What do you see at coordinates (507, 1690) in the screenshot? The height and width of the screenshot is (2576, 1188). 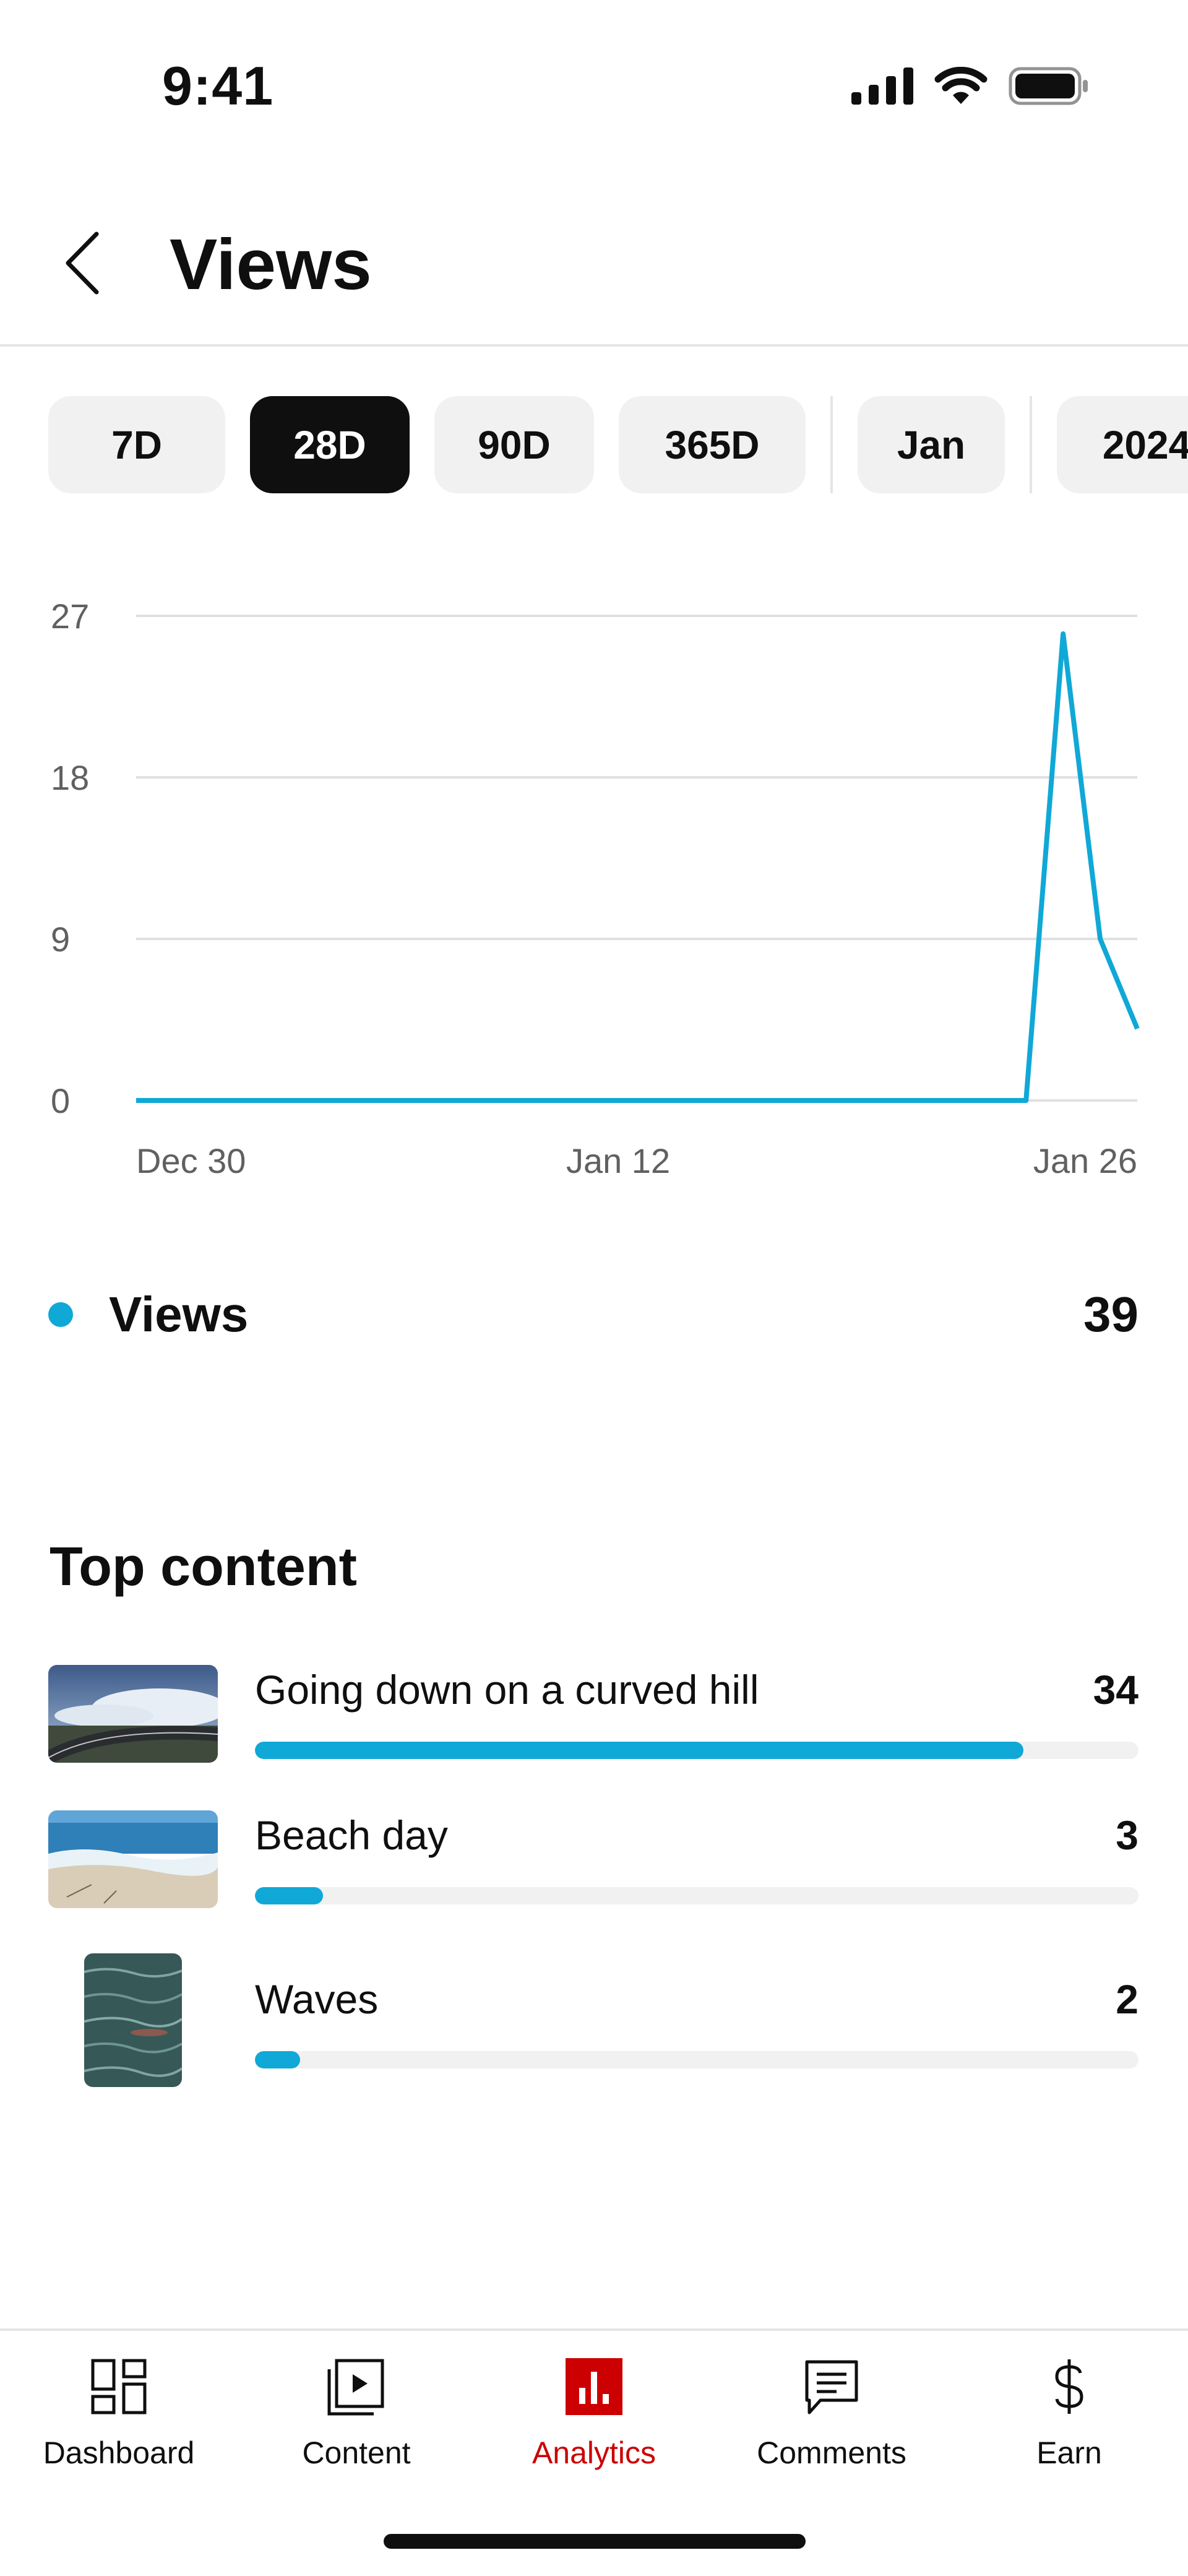 I see `content-title: Going down on a curved hill` at bounding box center [507, 1690].